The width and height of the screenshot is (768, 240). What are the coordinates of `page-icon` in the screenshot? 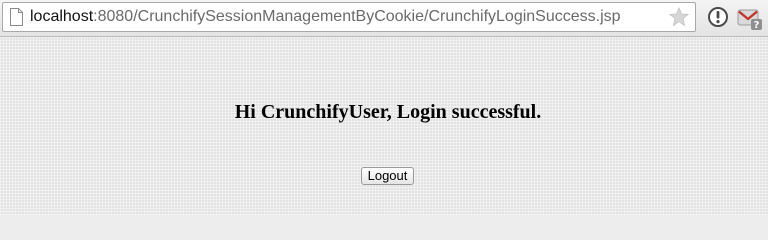 It's located at (16, 17).